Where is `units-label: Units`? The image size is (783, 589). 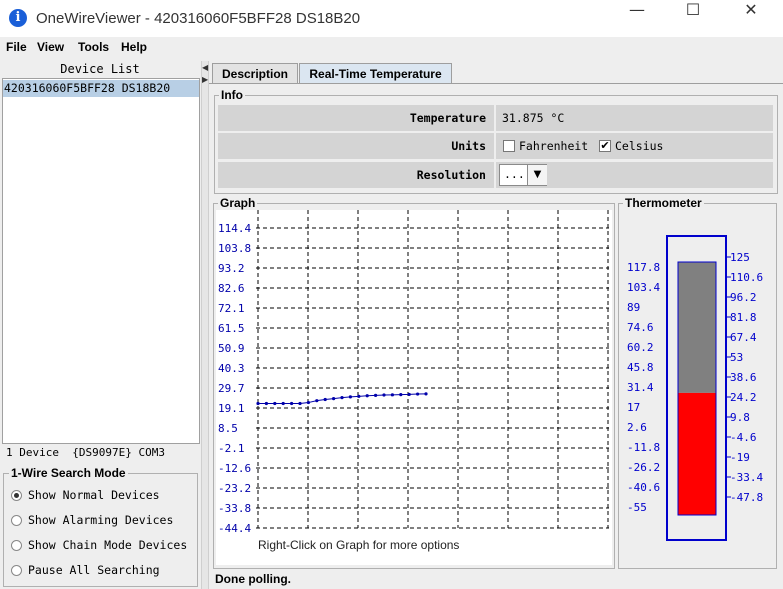 units-label: Units is located at coordinates (356, 146).